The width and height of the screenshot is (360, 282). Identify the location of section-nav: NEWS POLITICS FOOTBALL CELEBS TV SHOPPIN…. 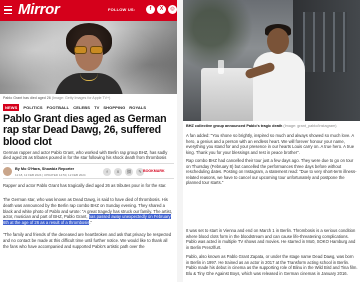
(88, 107).